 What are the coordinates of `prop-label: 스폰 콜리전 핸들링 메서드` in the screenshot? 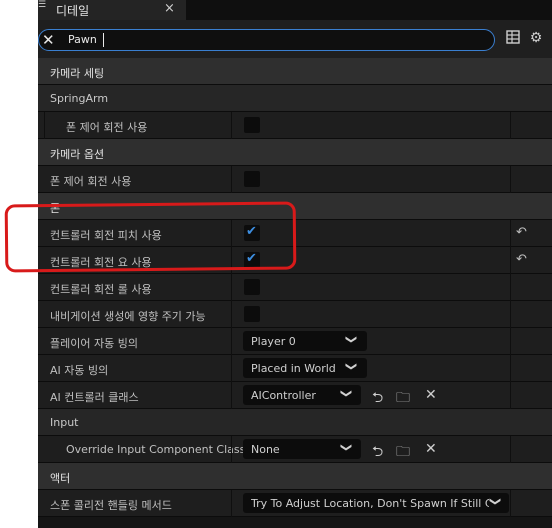 It's located at (111, 505).